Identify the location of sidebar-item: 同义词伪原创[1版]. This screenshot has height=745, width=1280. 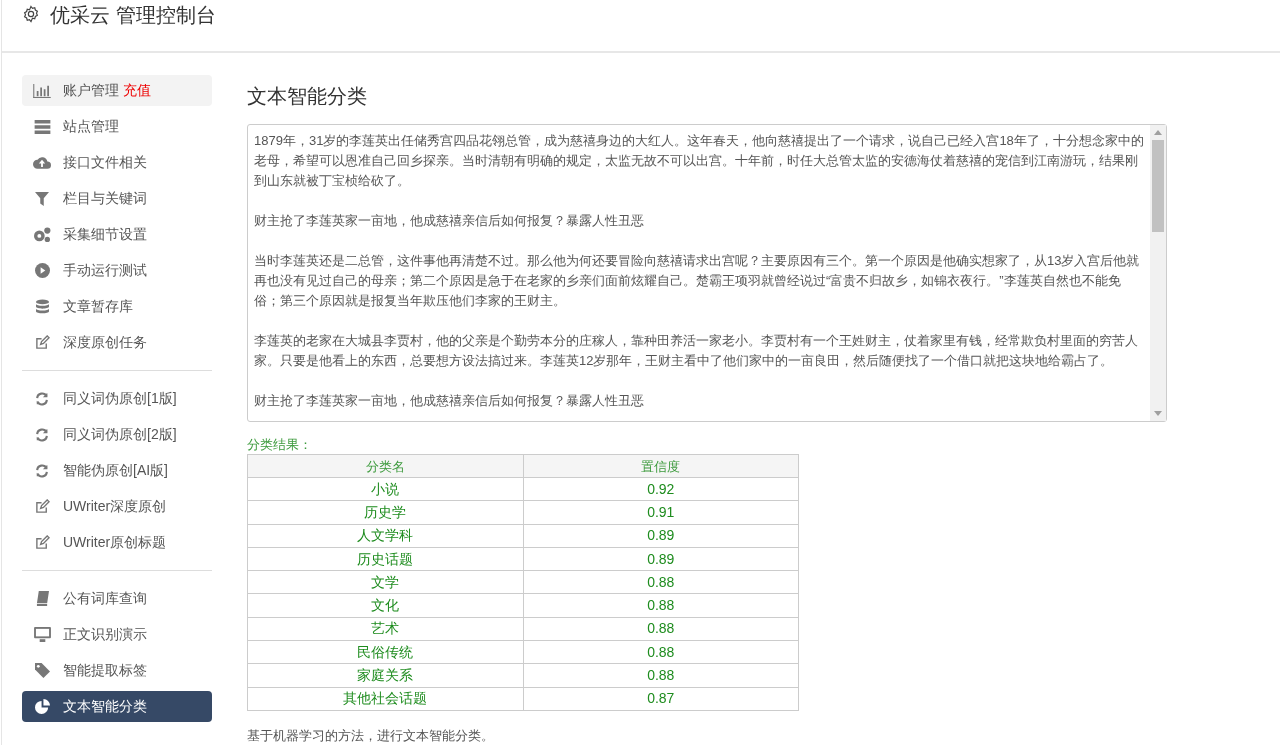
(117, 398).